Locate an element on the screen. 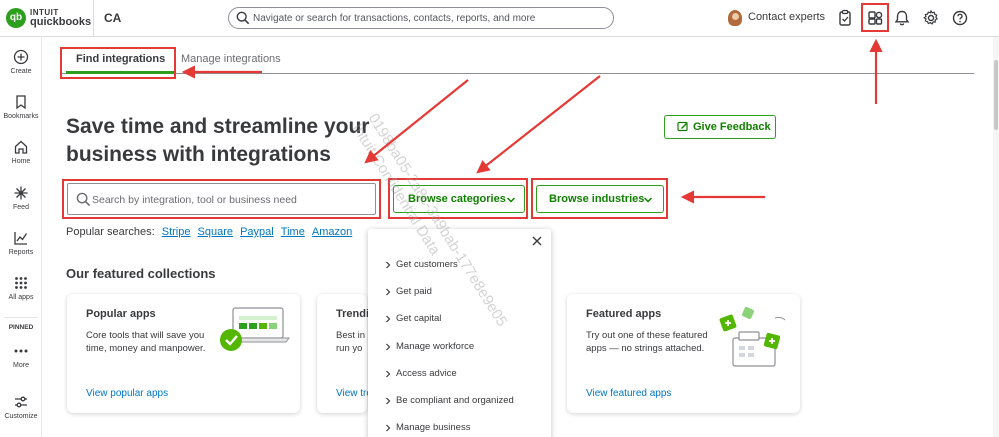 The height and width of the screenshot is (437, 999). register-illustration is located at coordinates (752, 337).